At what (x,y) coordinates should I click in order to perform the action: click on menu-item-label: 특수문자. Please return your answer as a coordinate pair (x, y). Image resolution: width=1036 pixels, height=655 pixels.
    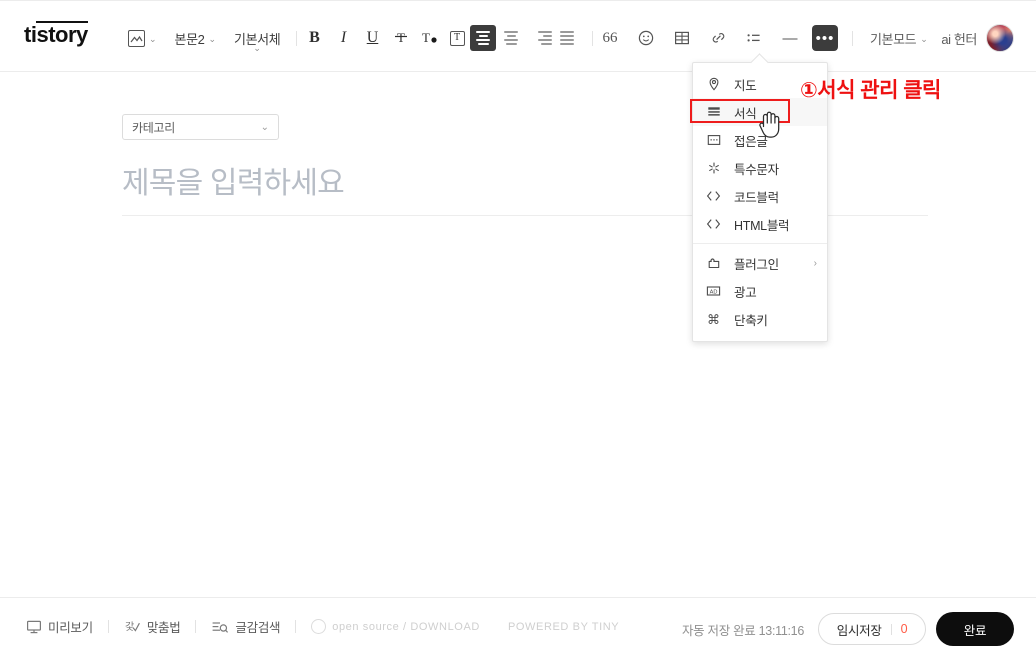
    Looking at the image, I should click on (756, 169).